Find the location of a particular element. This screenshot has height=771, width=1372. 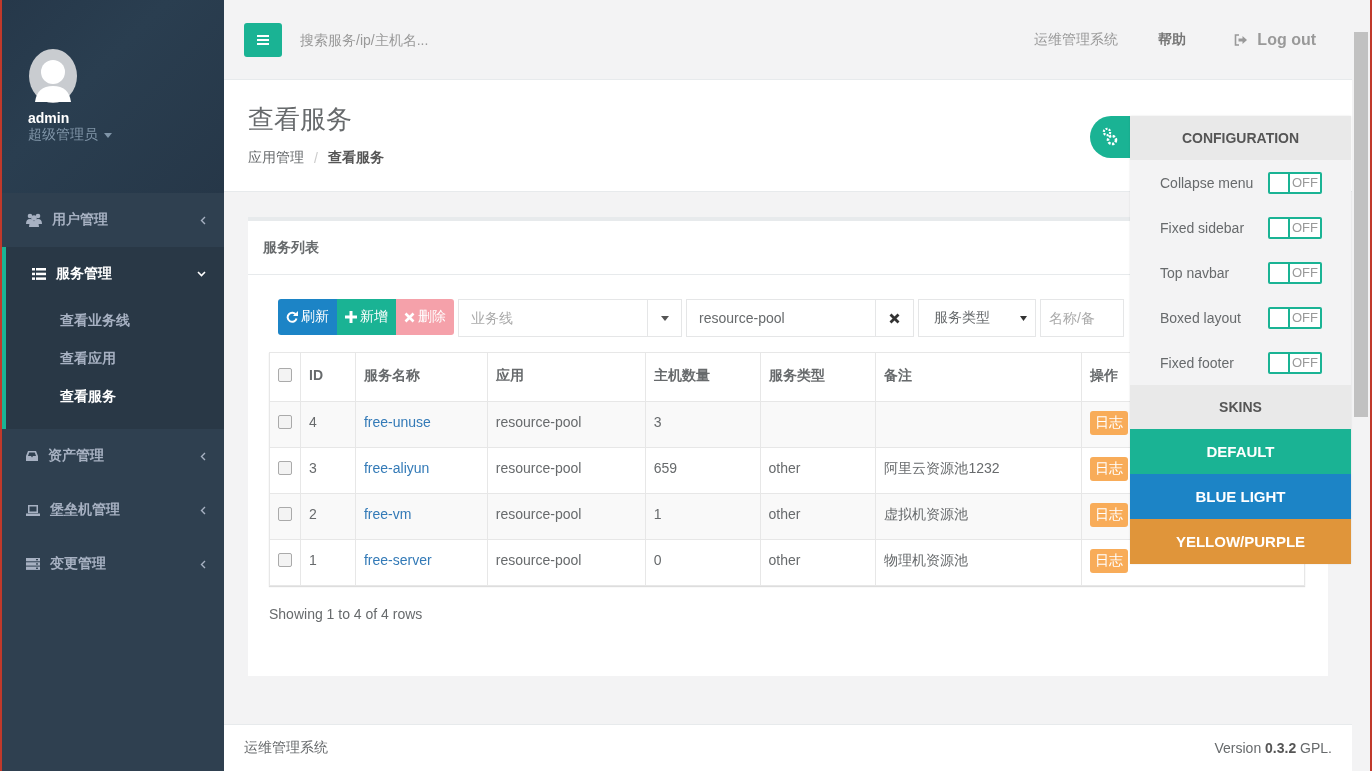

column-header: 应用 is located at coordinates (509, 375).